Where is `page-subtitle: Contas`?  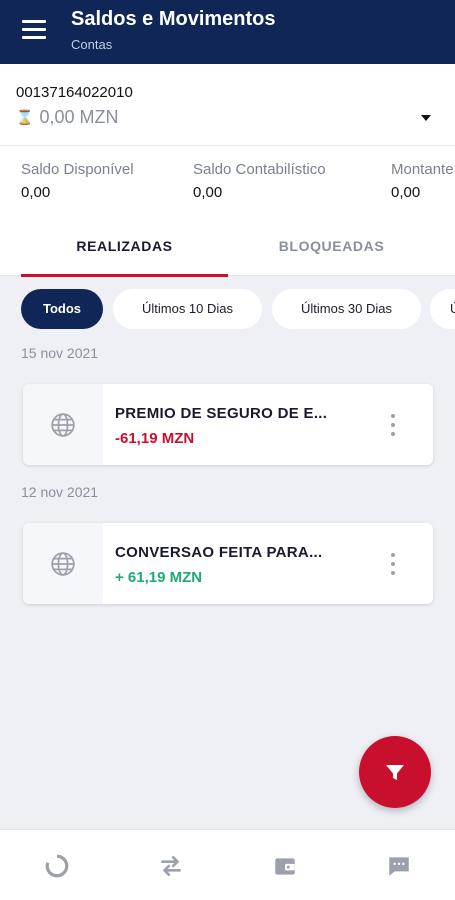 page-subtitle: Contas is located at coordinates (92, 44).